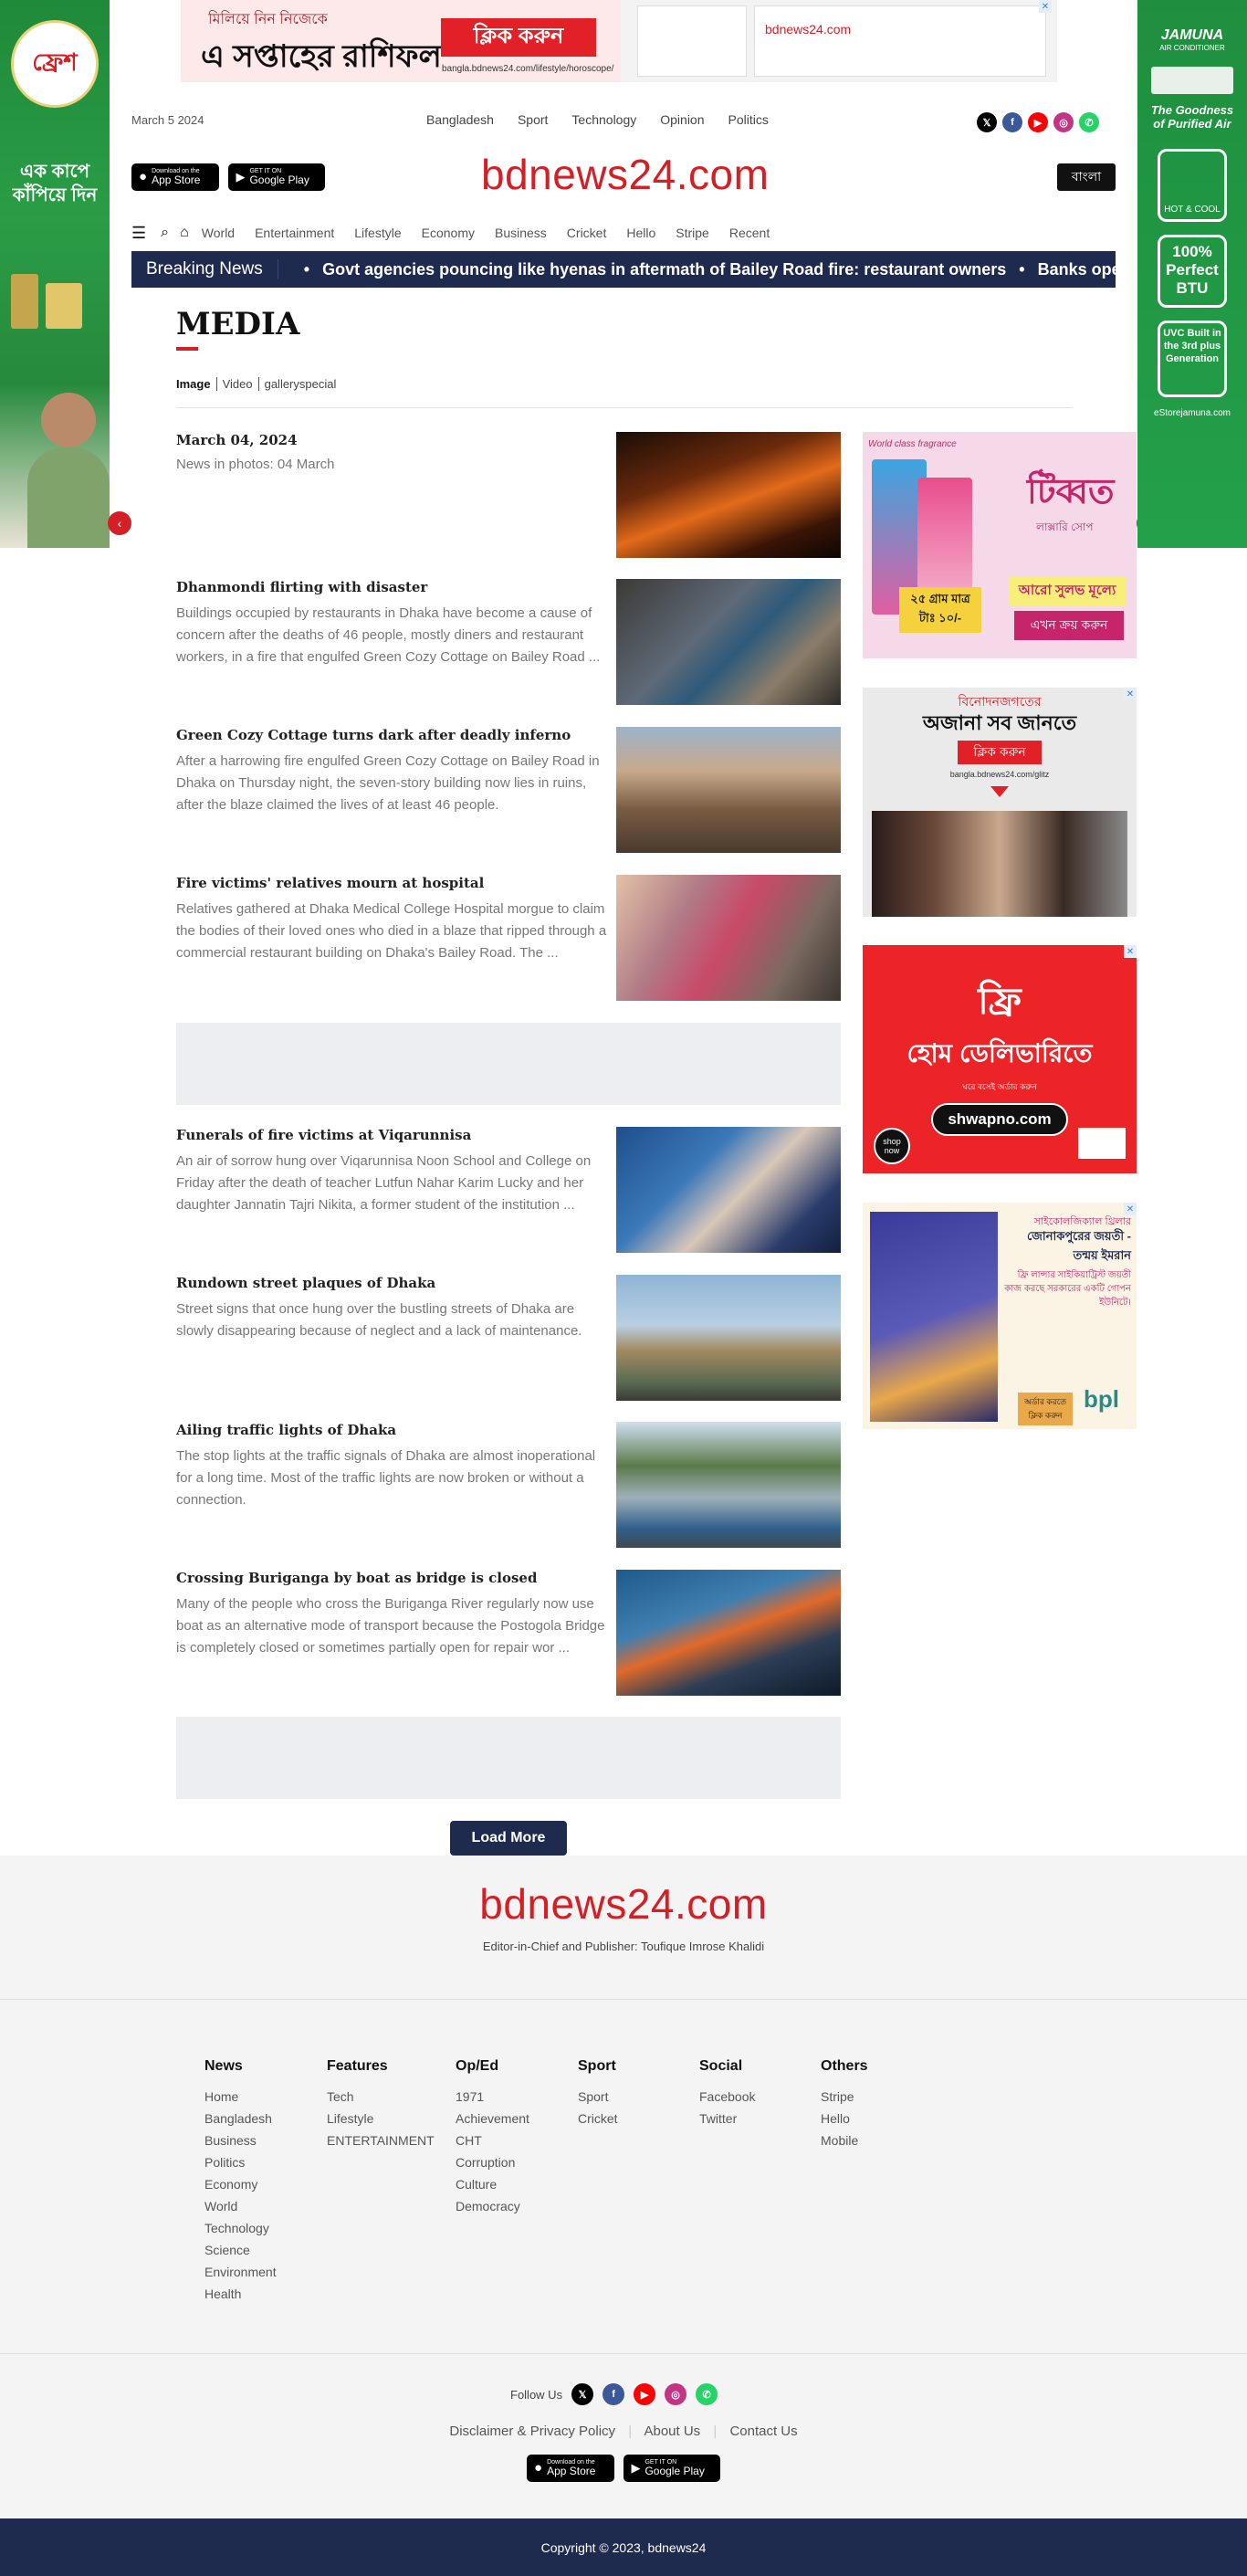 Image resolution: width=1247 pixels, height=2576 pixels. I want to click on footer-link: Mobile, so click(844, 2140).